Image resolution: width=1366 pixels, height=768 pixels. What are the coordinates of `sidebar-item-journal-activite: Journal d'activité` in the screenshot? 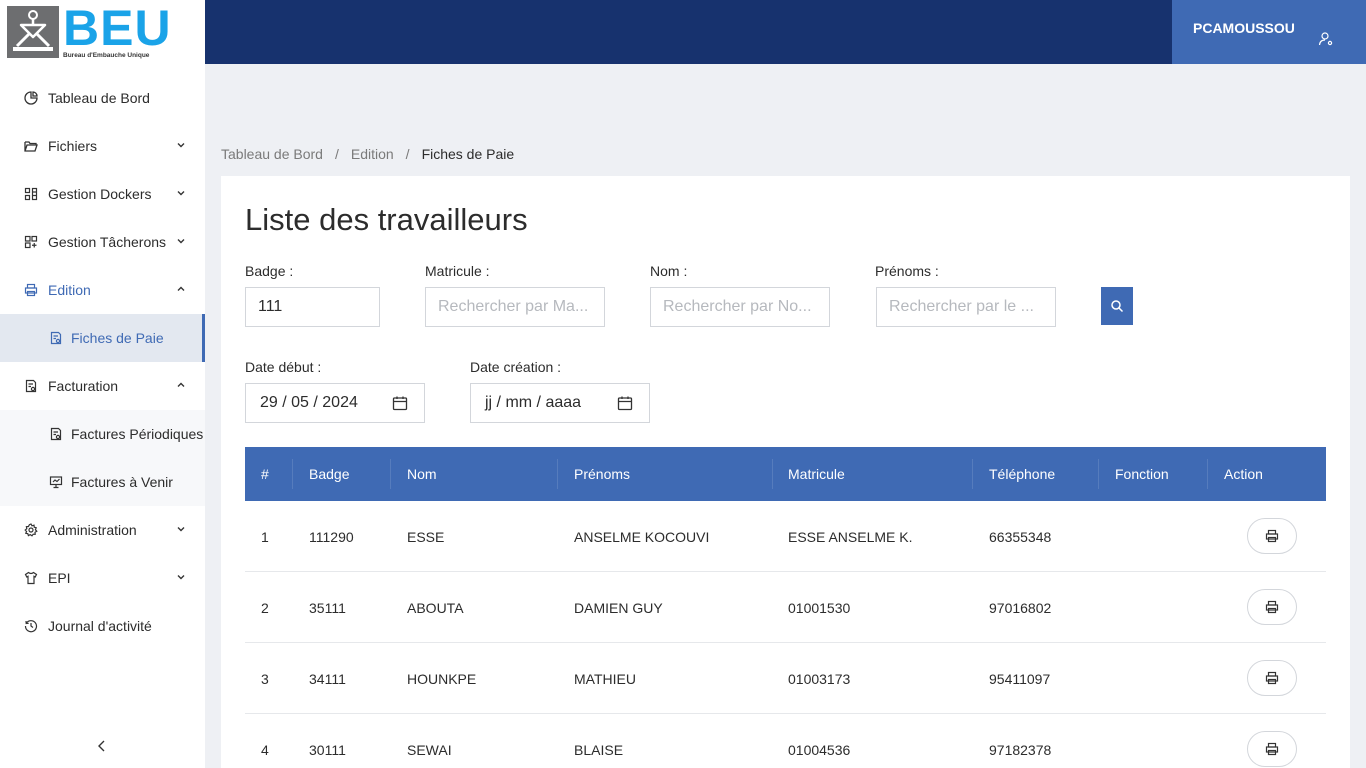 It's located at (102, 626).